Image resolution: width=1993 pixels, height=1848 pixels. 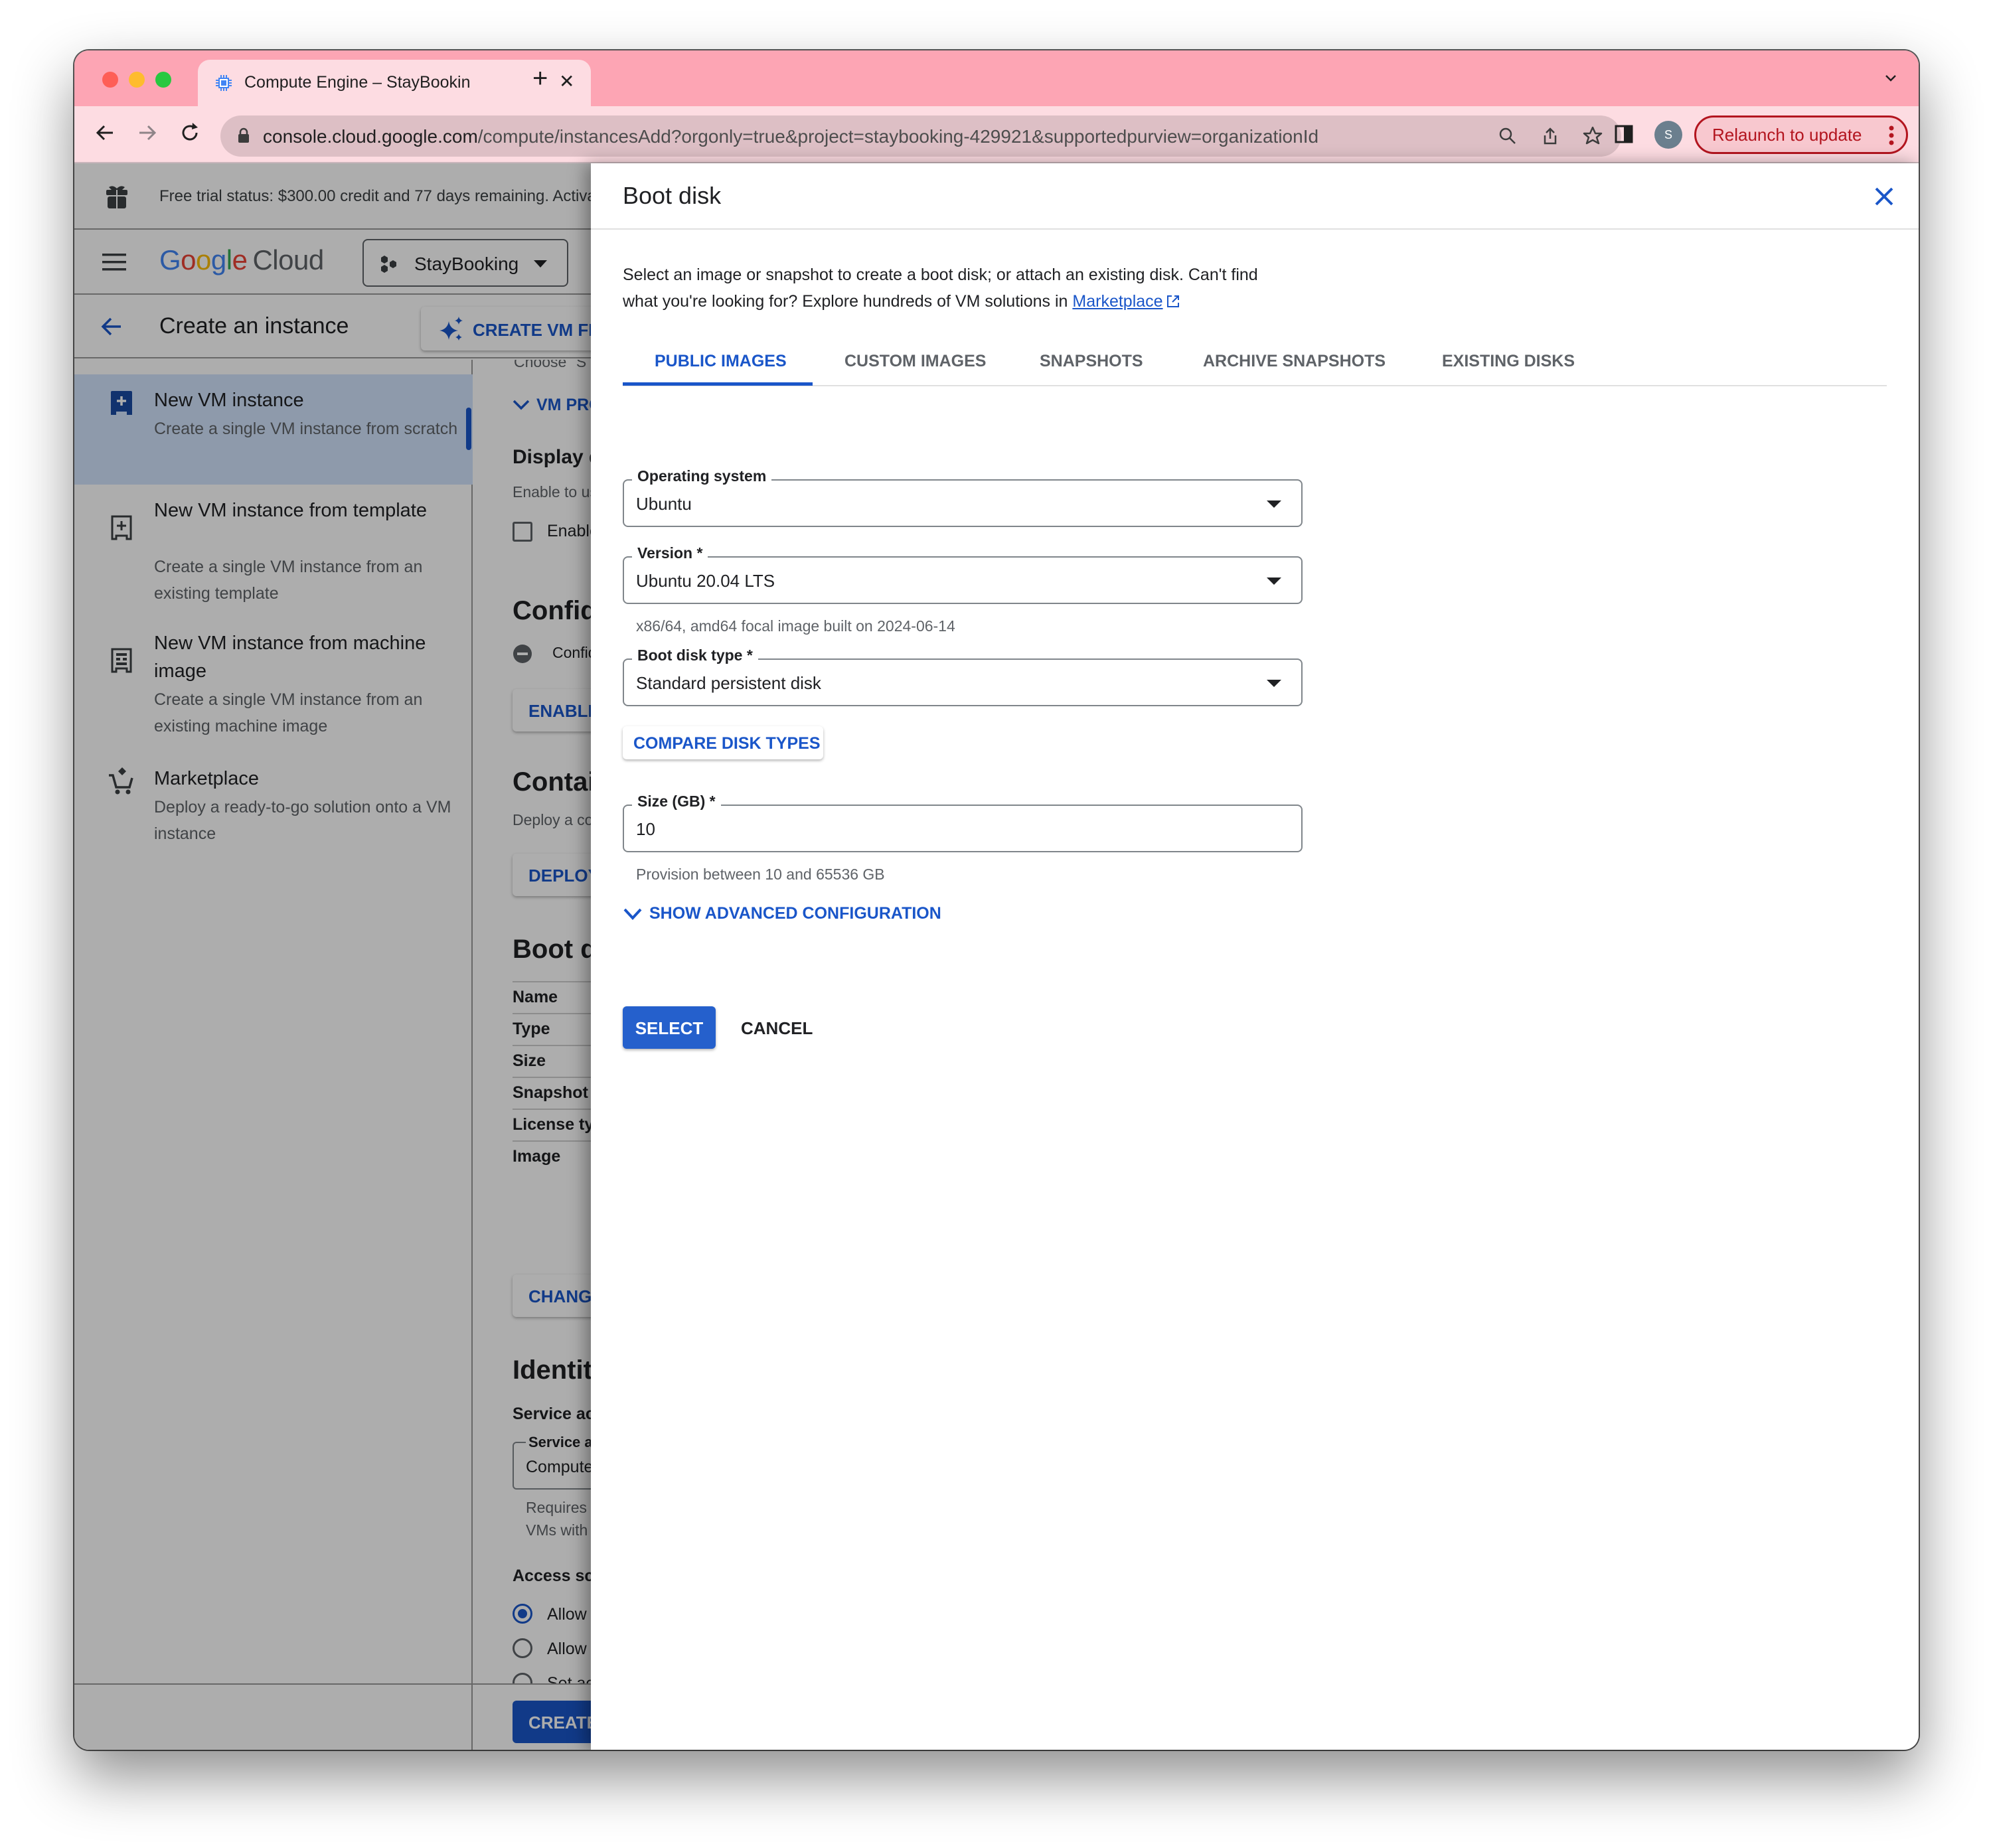 What do you see at coordinates (566, 81) in the screenshot?
I see `tab-close-icon: ✕` at bounding box center [566, 81].